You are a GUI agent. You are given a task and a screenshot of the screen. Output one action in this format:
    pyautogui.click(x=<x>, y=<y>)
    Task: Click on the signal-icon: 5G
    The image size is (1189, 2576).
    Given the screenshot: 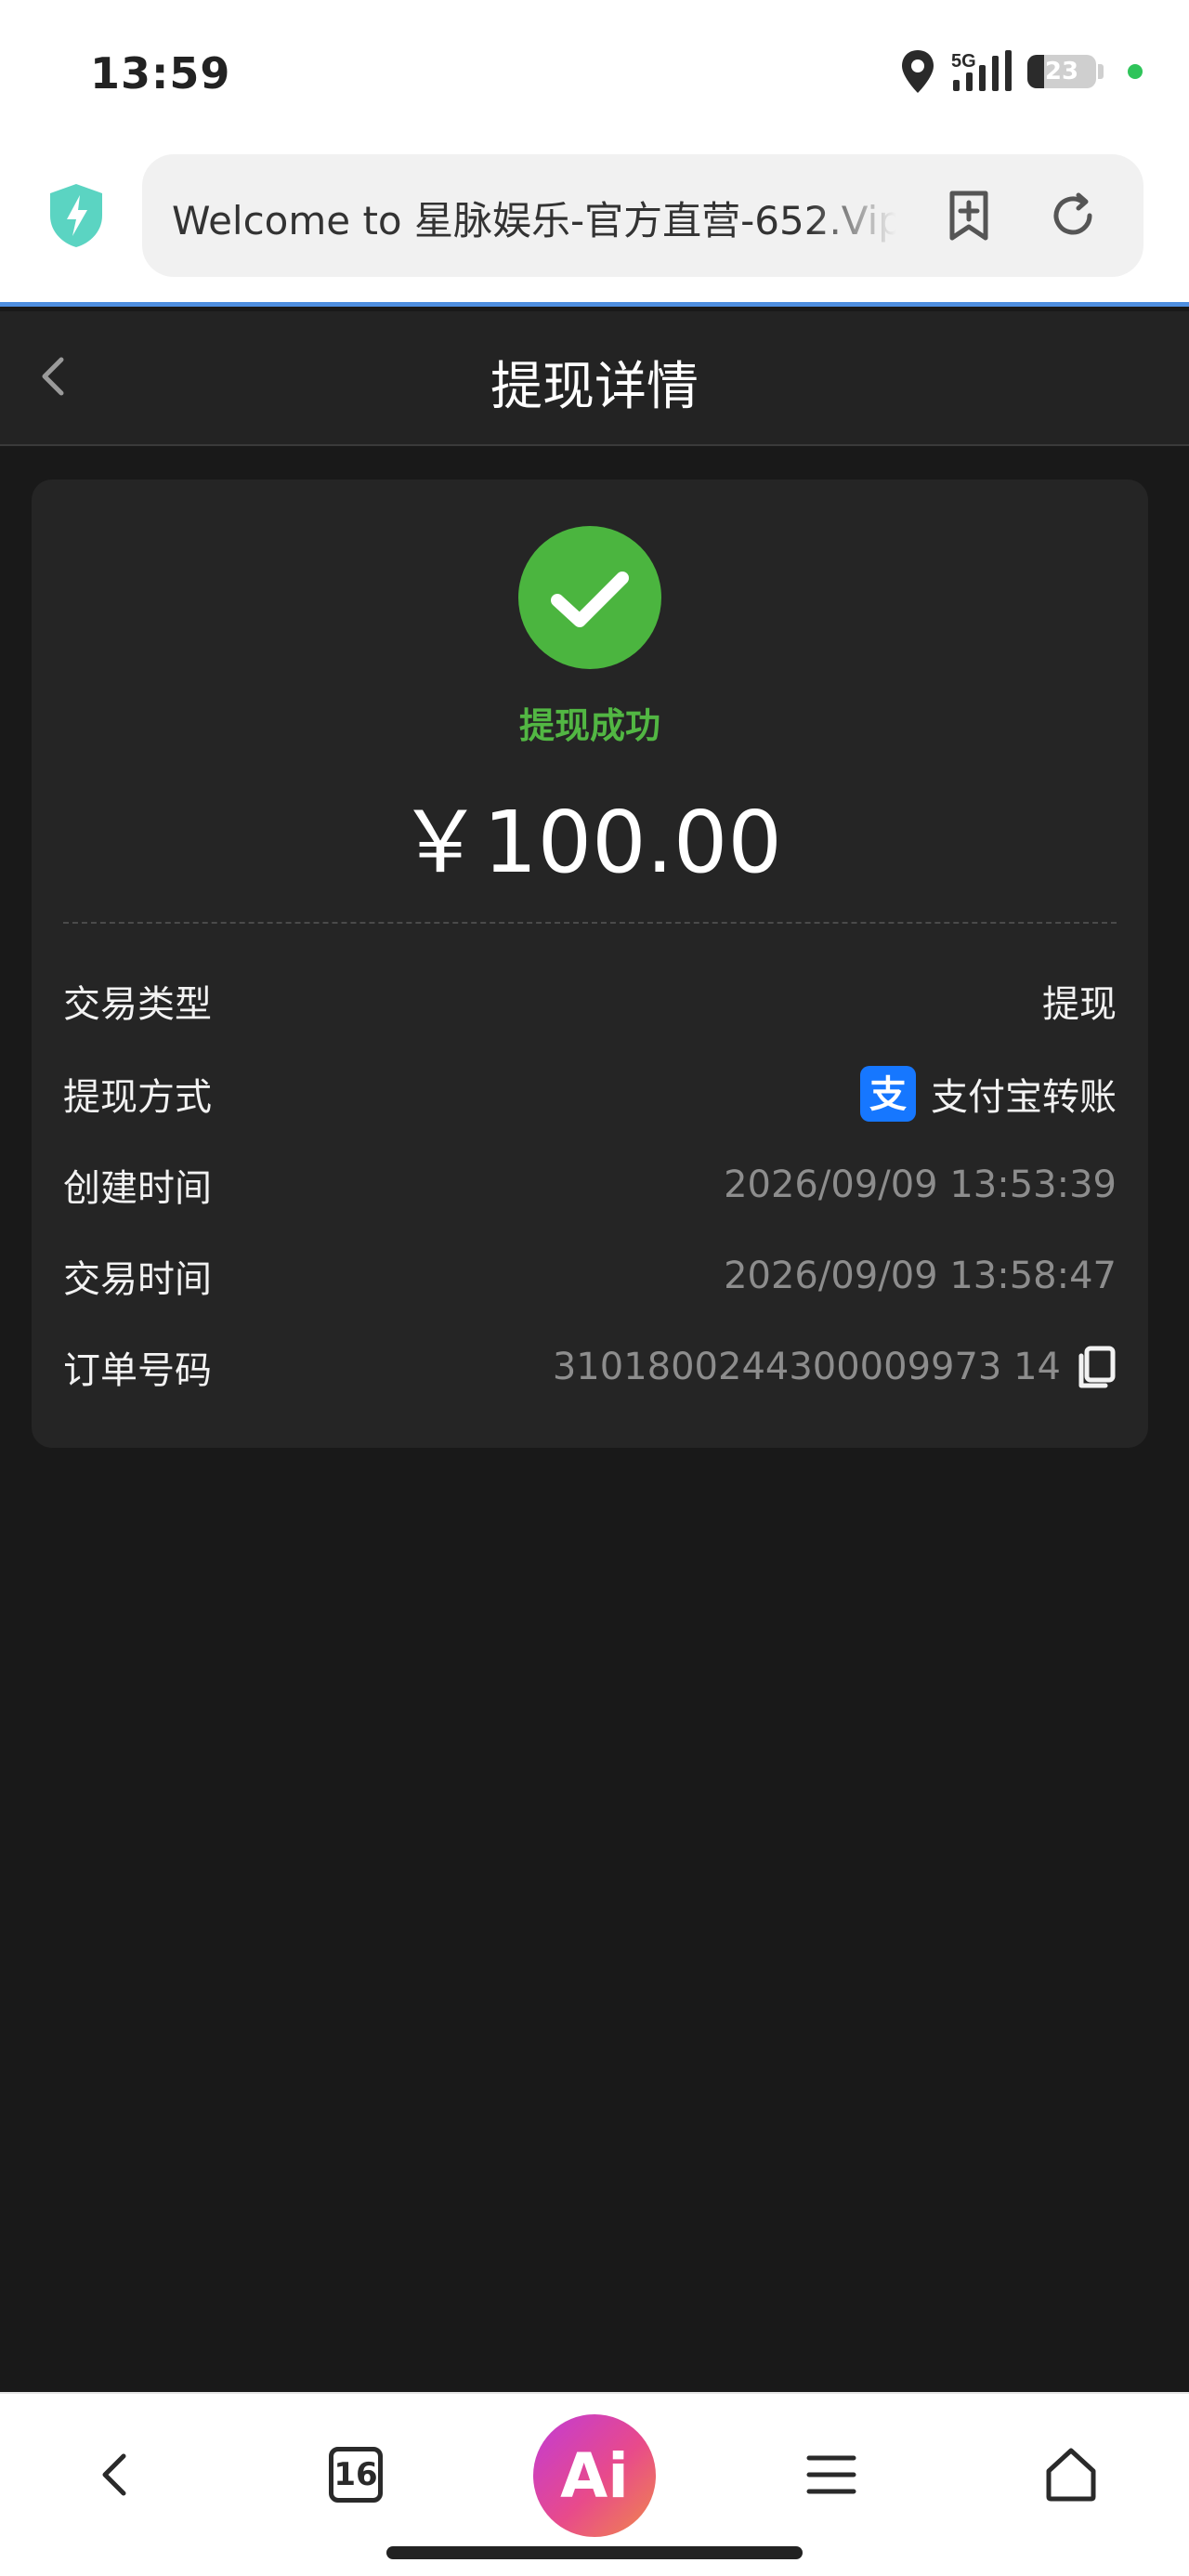 What is the action you would take?
    pyautogui.click(x=981, y=70)
    